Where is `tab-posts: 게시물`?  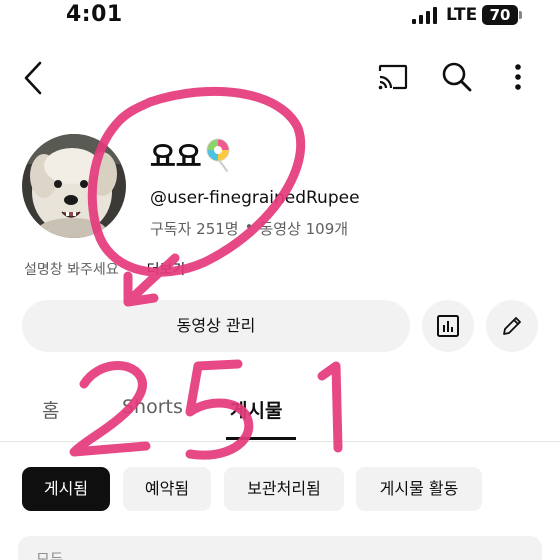
tab-posts: 게시물 is located at coordinates (256, 409).